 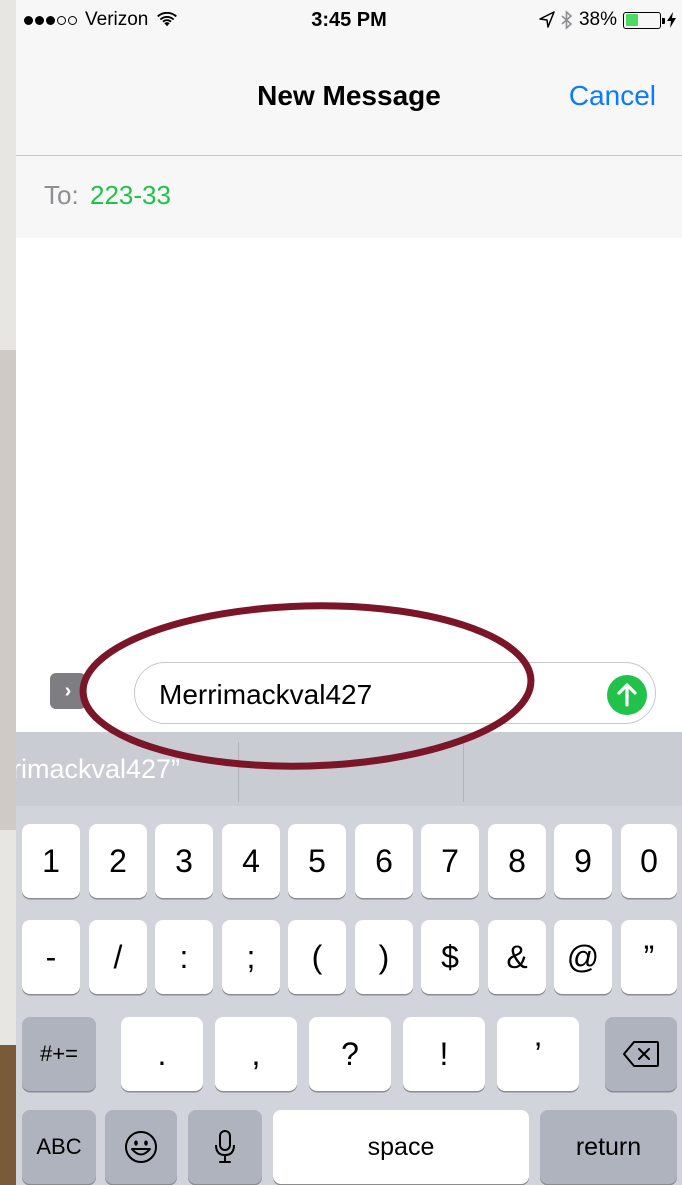 I want to click on key: 4, so click(x=251, y=861).